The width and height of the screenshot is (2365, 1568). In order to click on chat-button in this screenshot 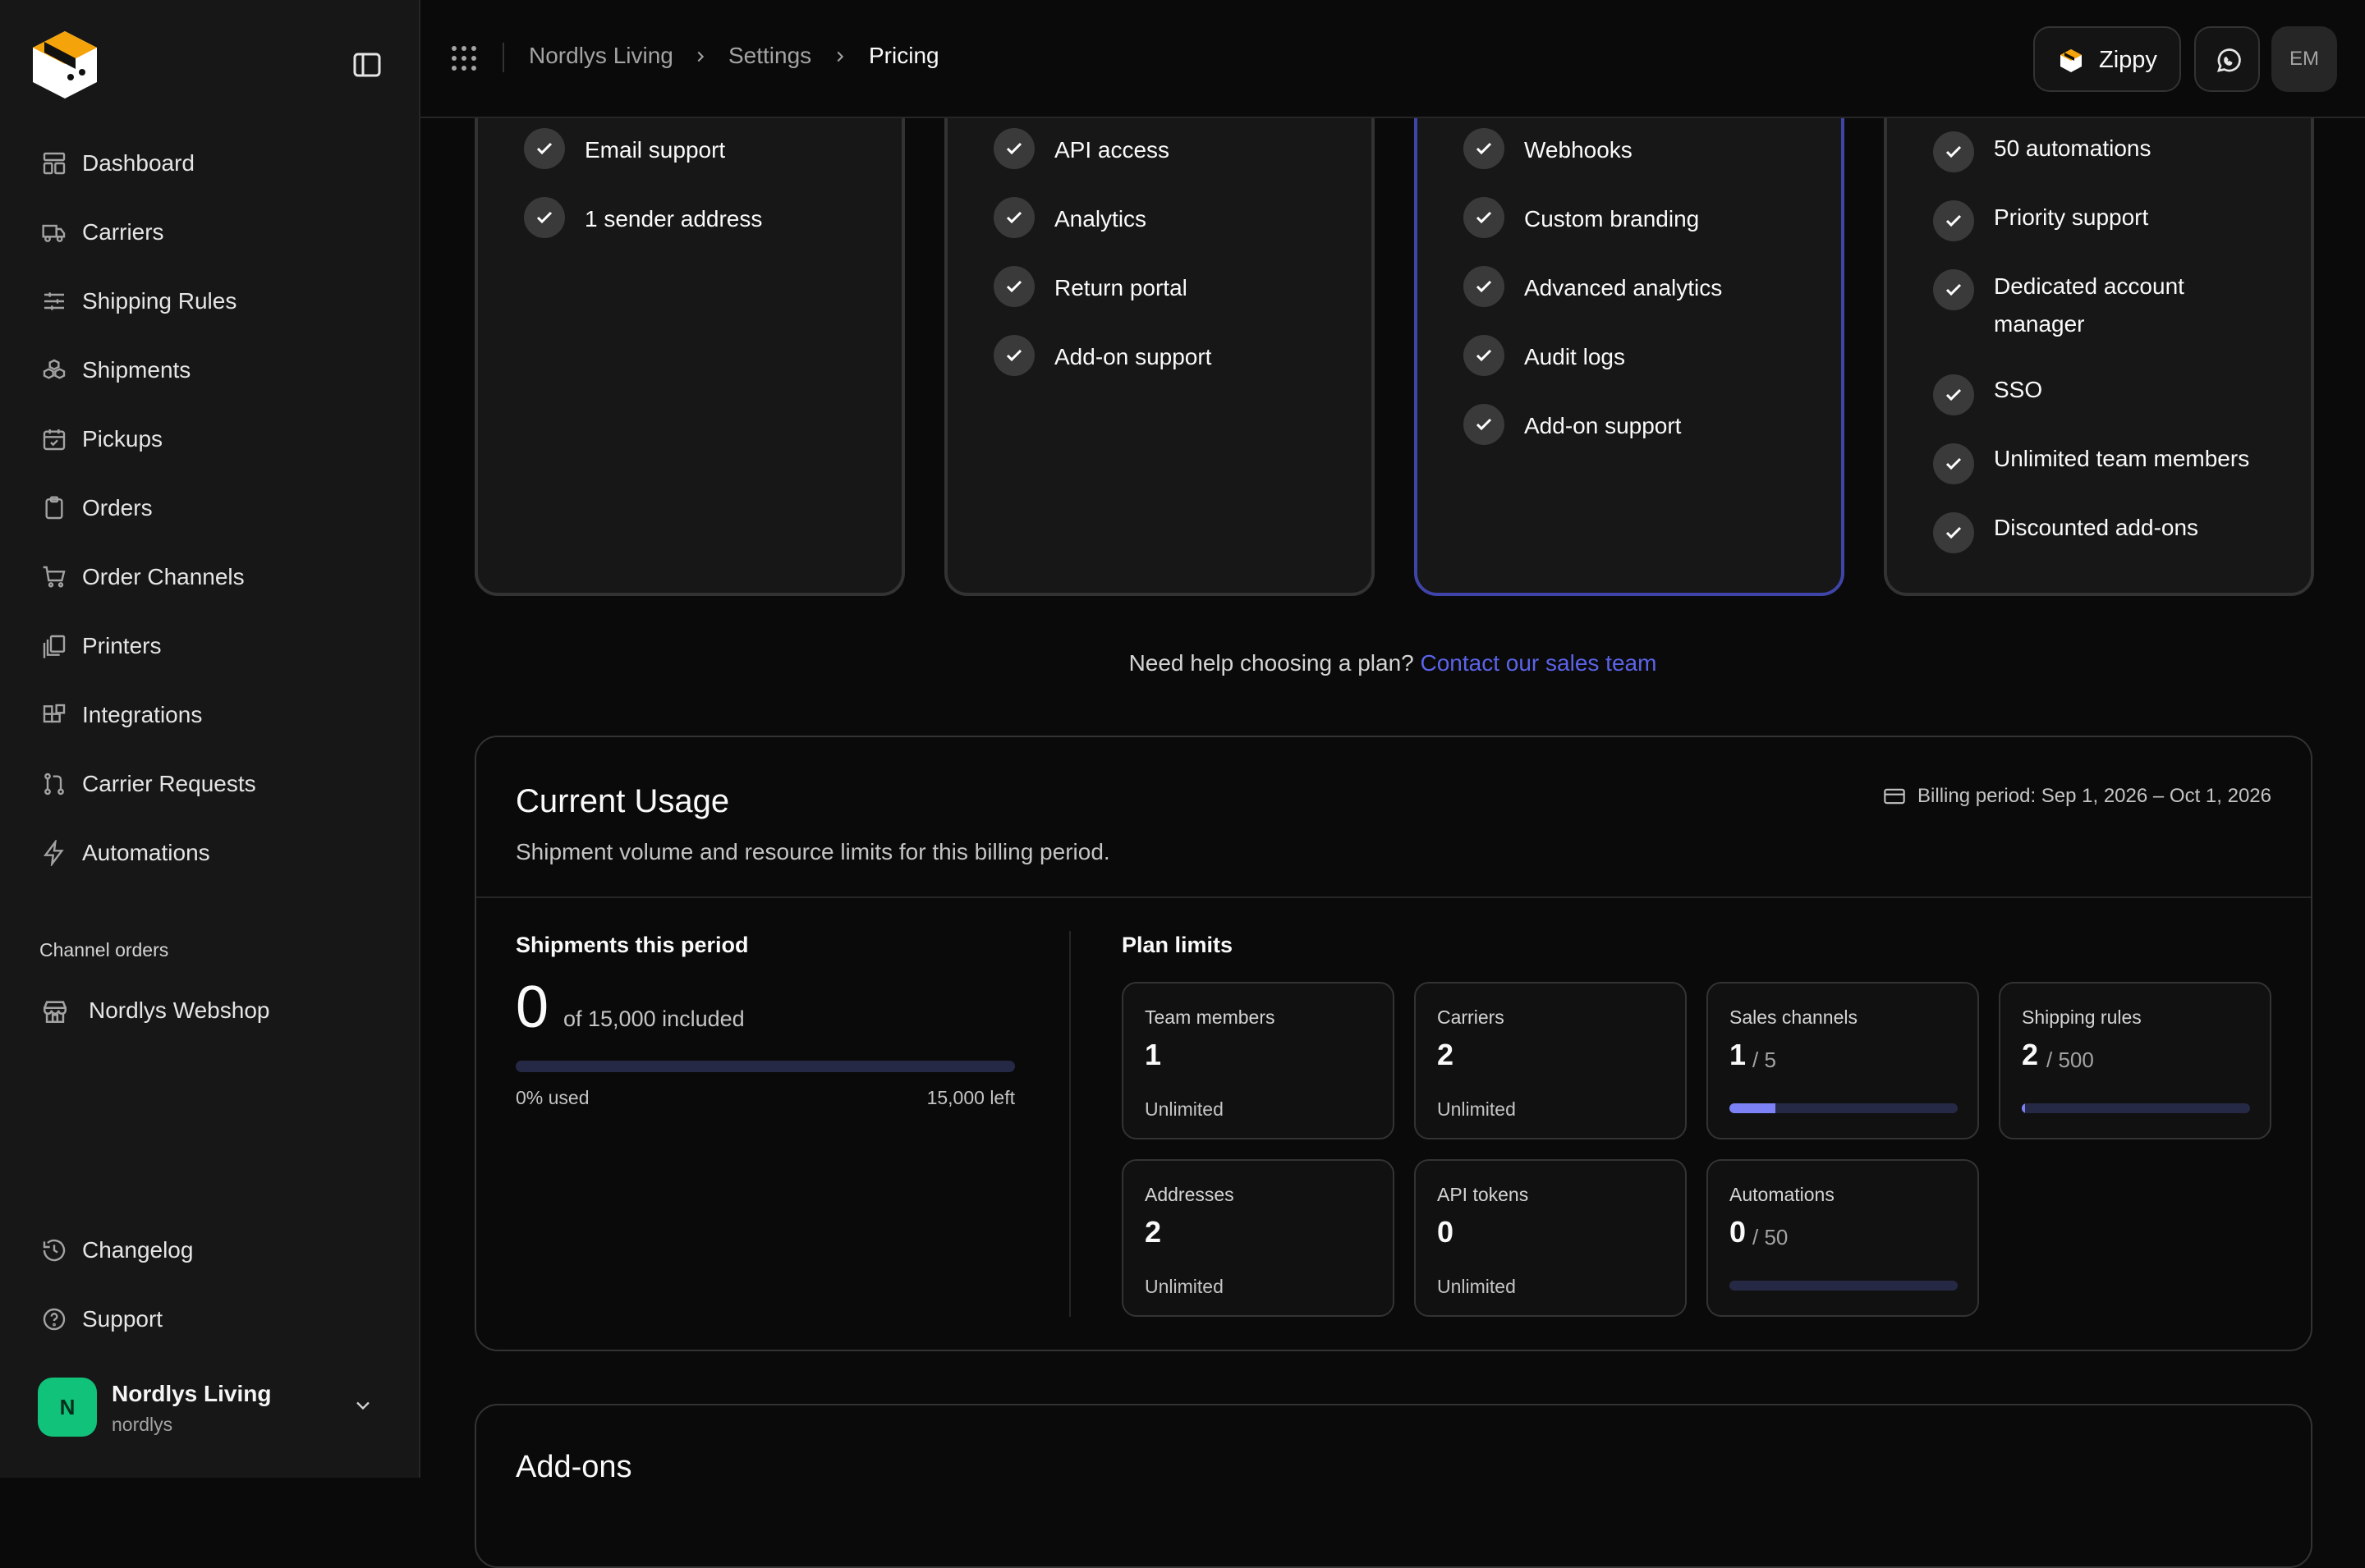, I will do `click(2227, 59)`.